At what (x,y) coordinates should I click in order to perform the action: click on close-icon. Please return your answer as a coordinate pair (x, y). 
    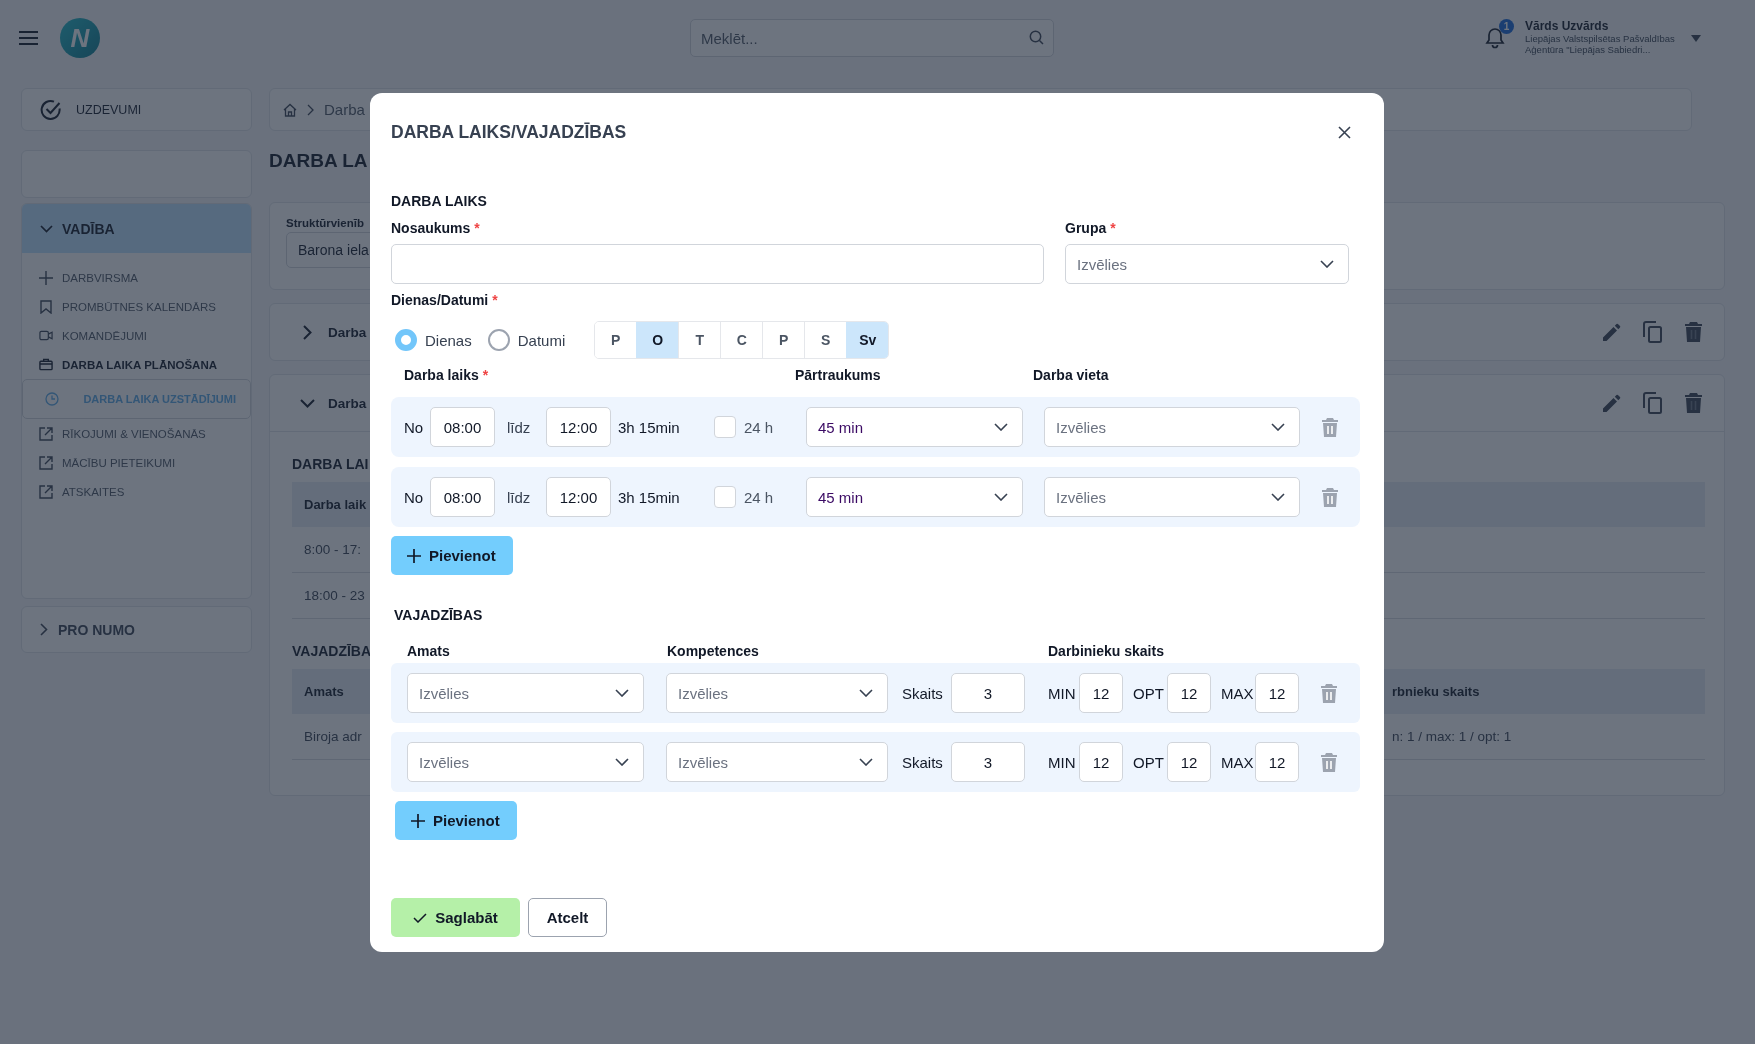
    Looking at the image, I should click on (1344, 132).